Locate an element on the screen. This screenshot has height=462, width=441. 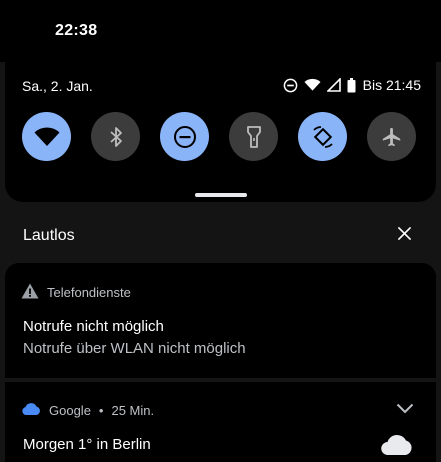
qs-status-icons: Bis 21:45 is located at coordinates (352, 85).